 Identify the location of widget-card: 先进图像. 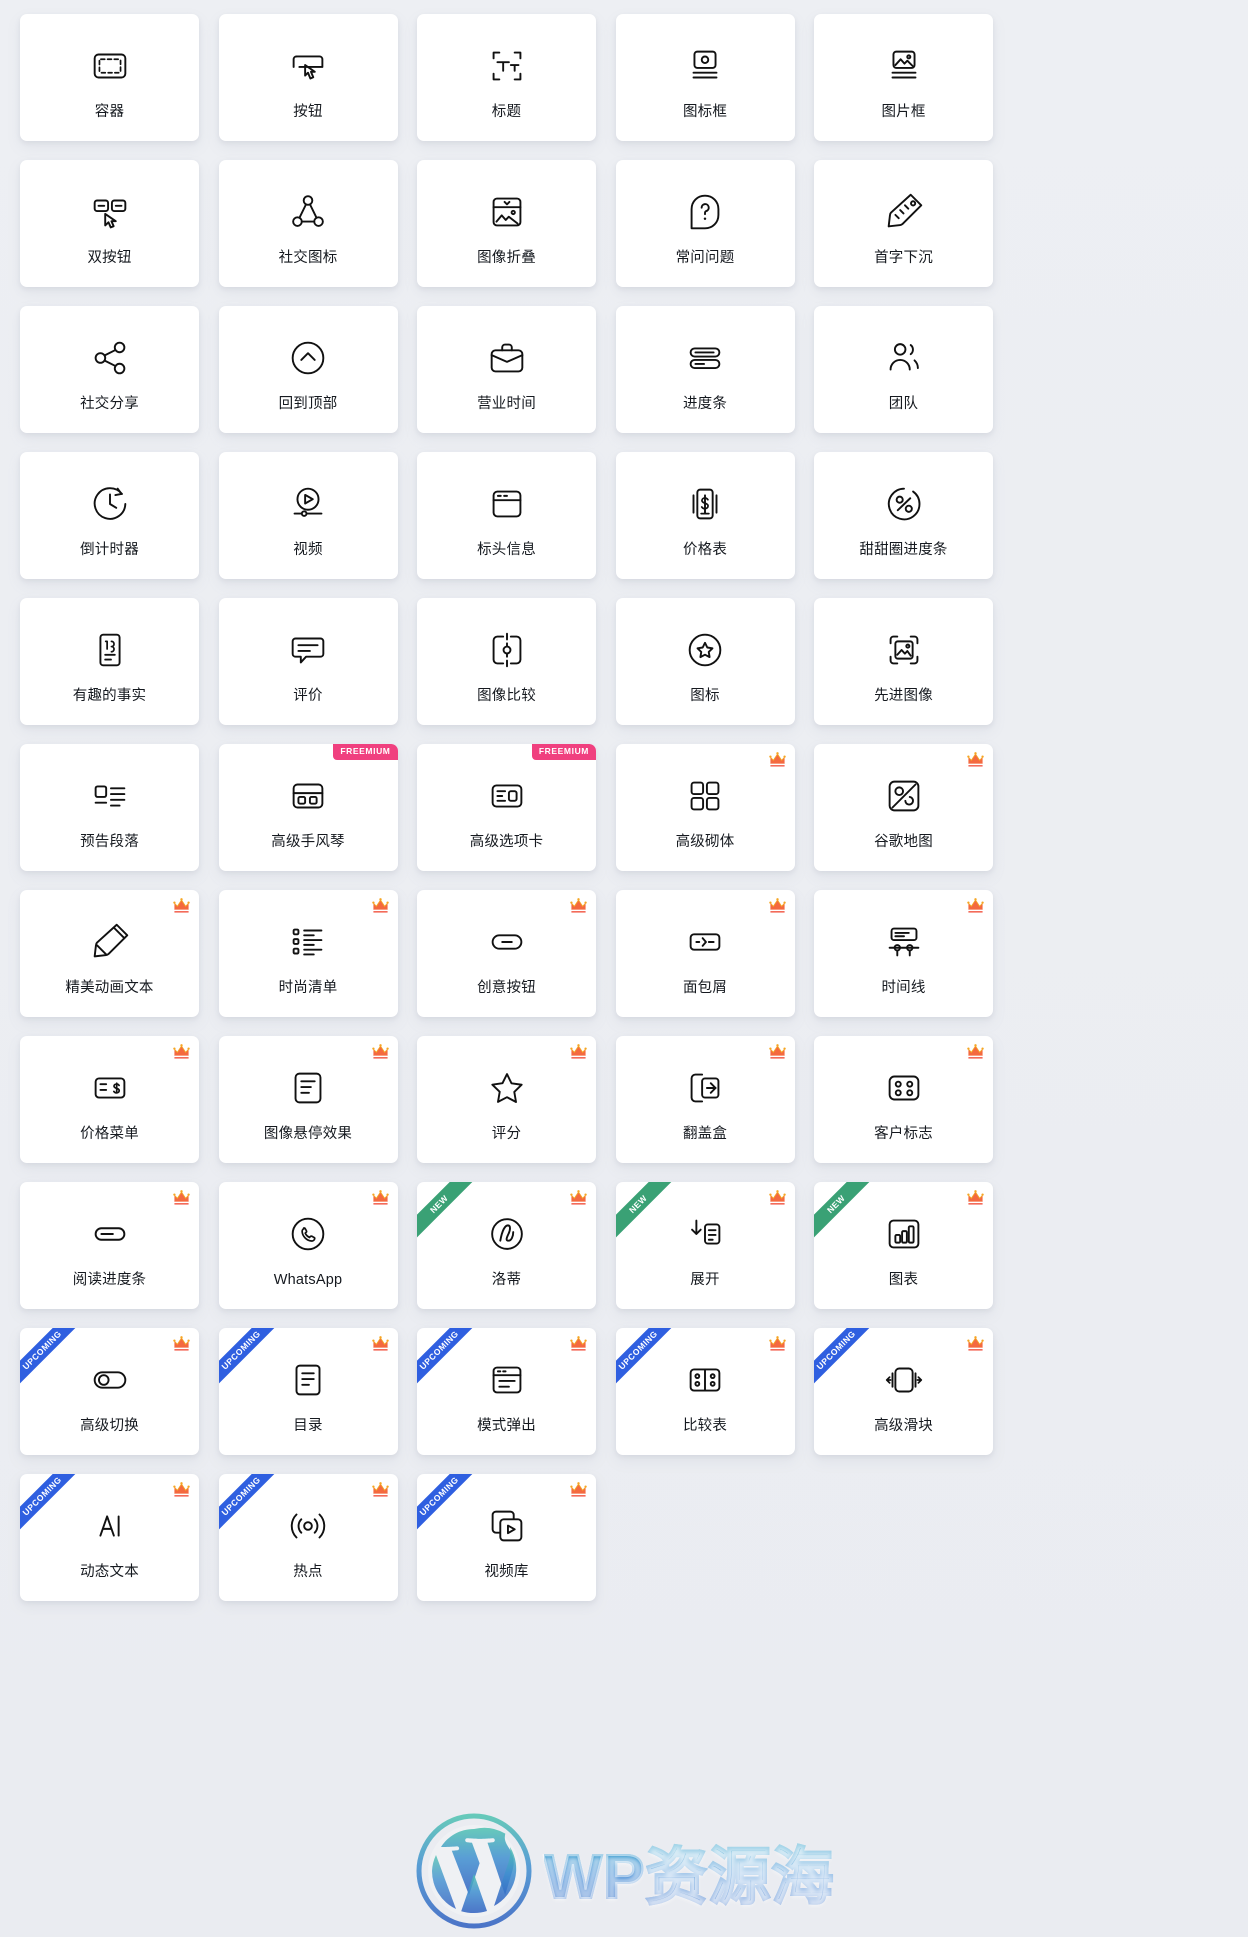
(903, 661).